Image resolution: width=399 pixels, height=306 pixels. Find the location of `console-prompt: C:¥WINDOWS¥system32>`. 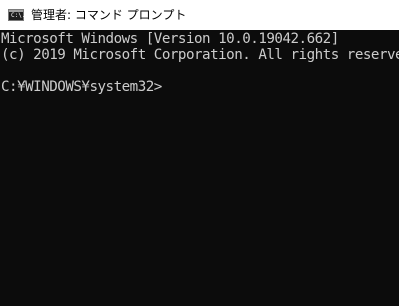

console-prompt: C:¥WINDOWS¥system32> is located at coordinates (81, 87).